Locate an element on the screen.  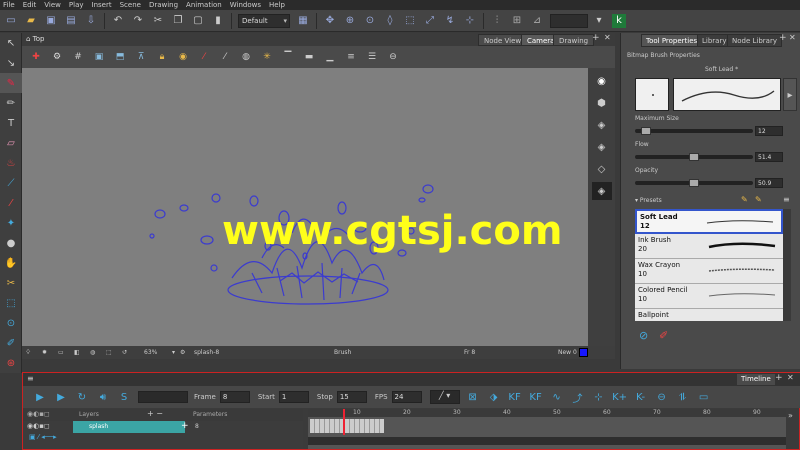
stop-field: 15 is located at coordinates (351, 397).